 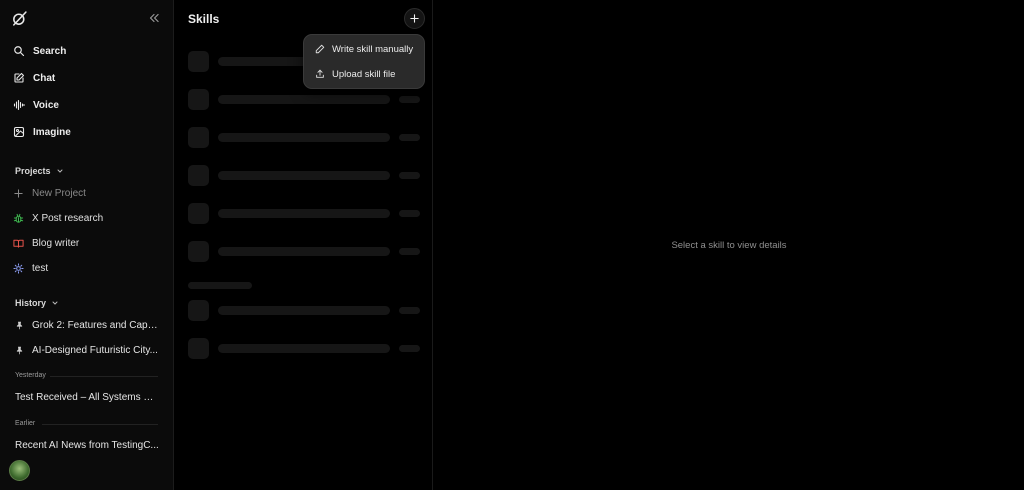 What do you see at coordinates (25, 423) in the screenshot?
I see `history-group-earlier: Earlier` at bounding box center [25, 423].